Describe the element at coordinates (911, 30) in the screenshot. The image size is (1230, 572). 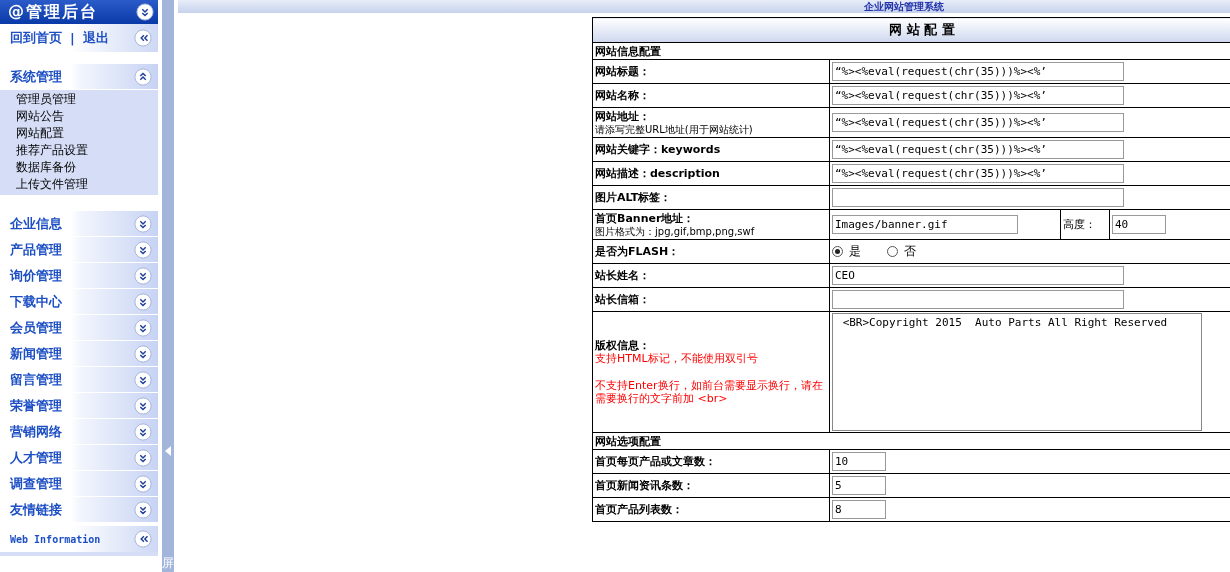
I see `table-title: 网 站 配 置` at that location.